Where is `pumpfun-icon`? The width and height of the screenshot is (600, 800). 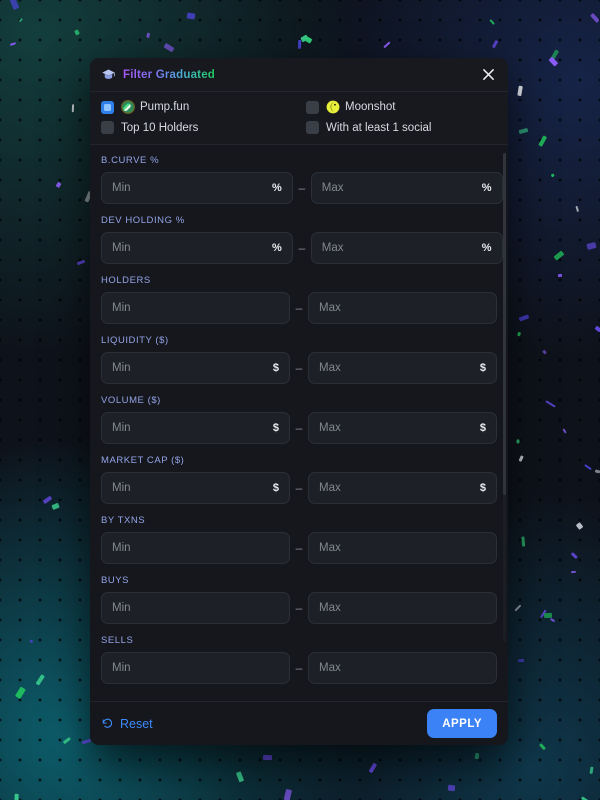
pumpfun-icon is located at coordinates (128, 107).